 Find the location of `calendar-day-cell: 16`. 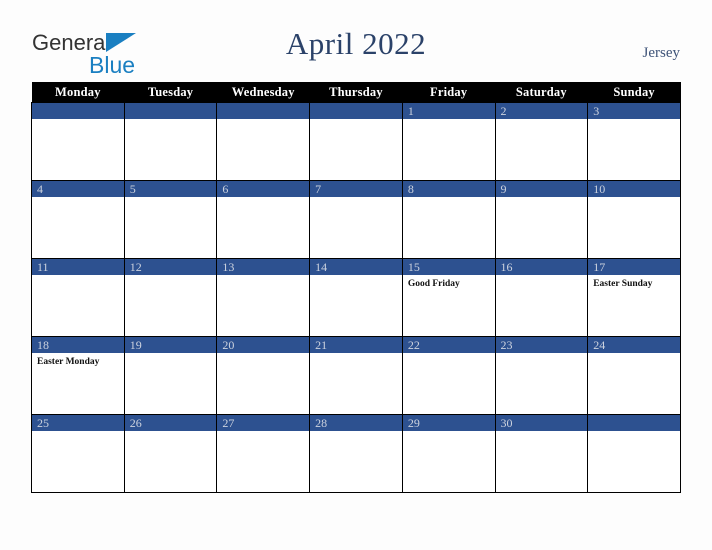

calendar-day-cell: 16 is located at coordinates (541, 297).